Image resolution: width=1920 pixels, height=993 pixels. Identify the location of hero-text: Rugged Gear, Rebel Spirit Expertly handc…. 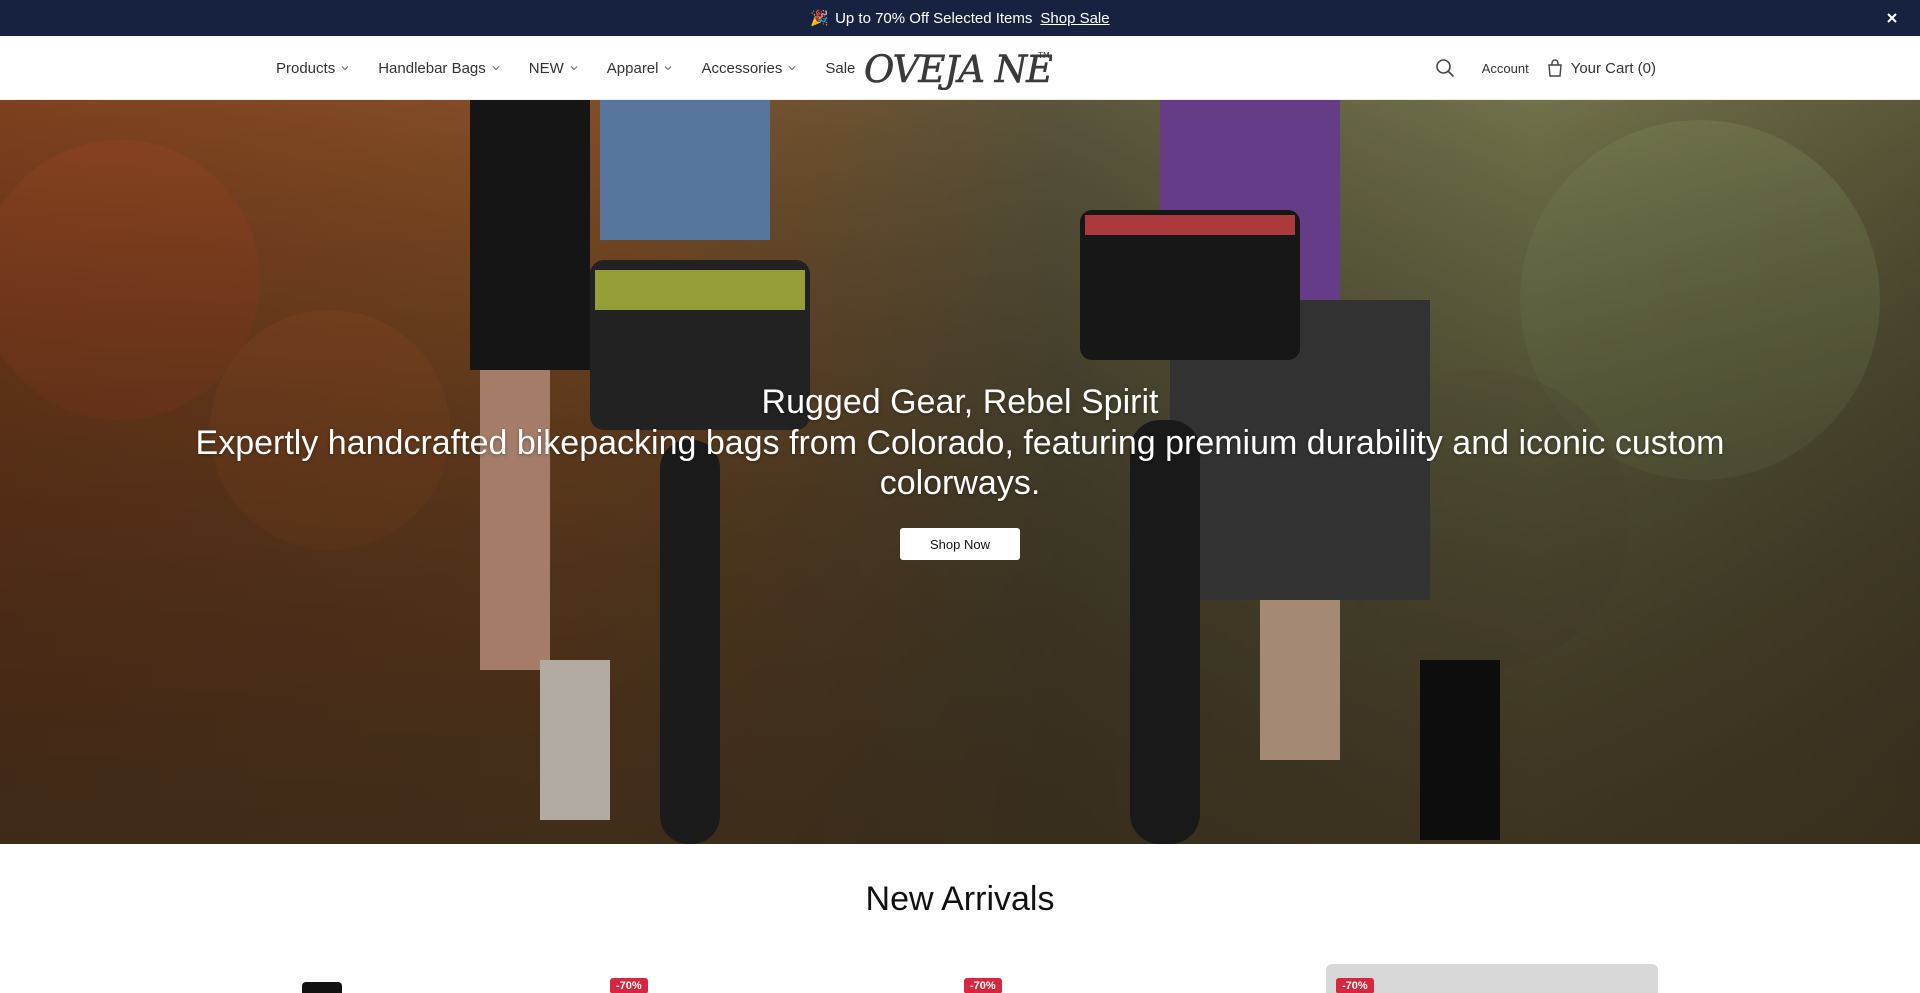
(960, 442).